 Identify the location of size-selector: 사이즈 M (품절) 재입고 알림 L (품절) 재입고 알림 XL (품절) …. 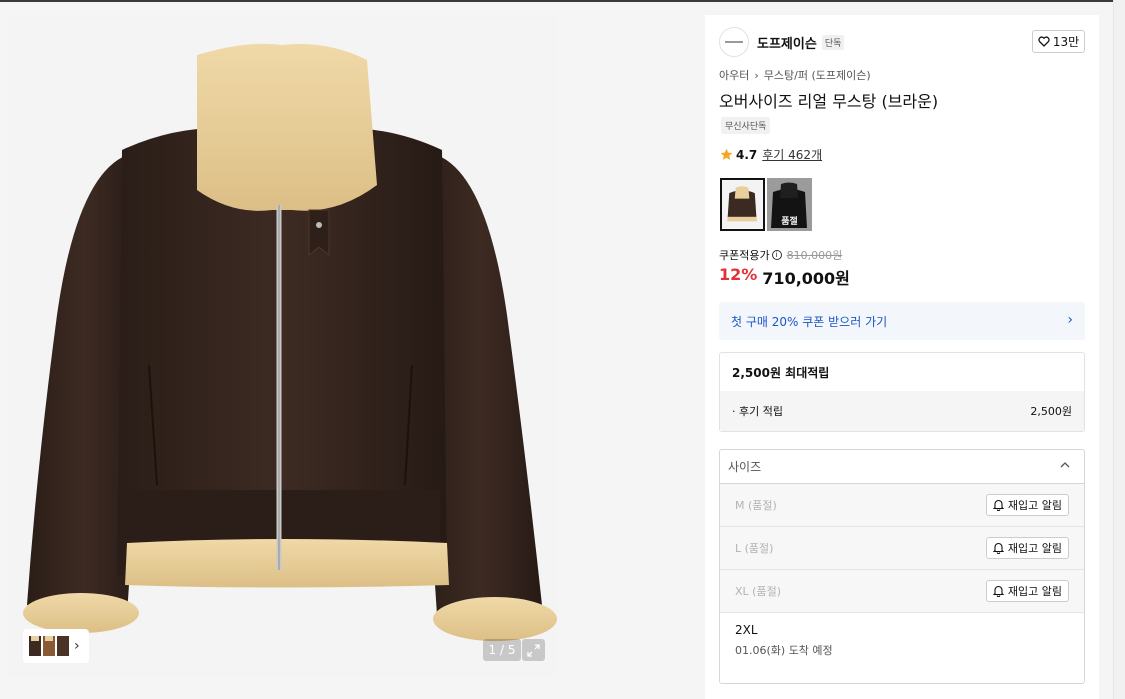
(902, 566).